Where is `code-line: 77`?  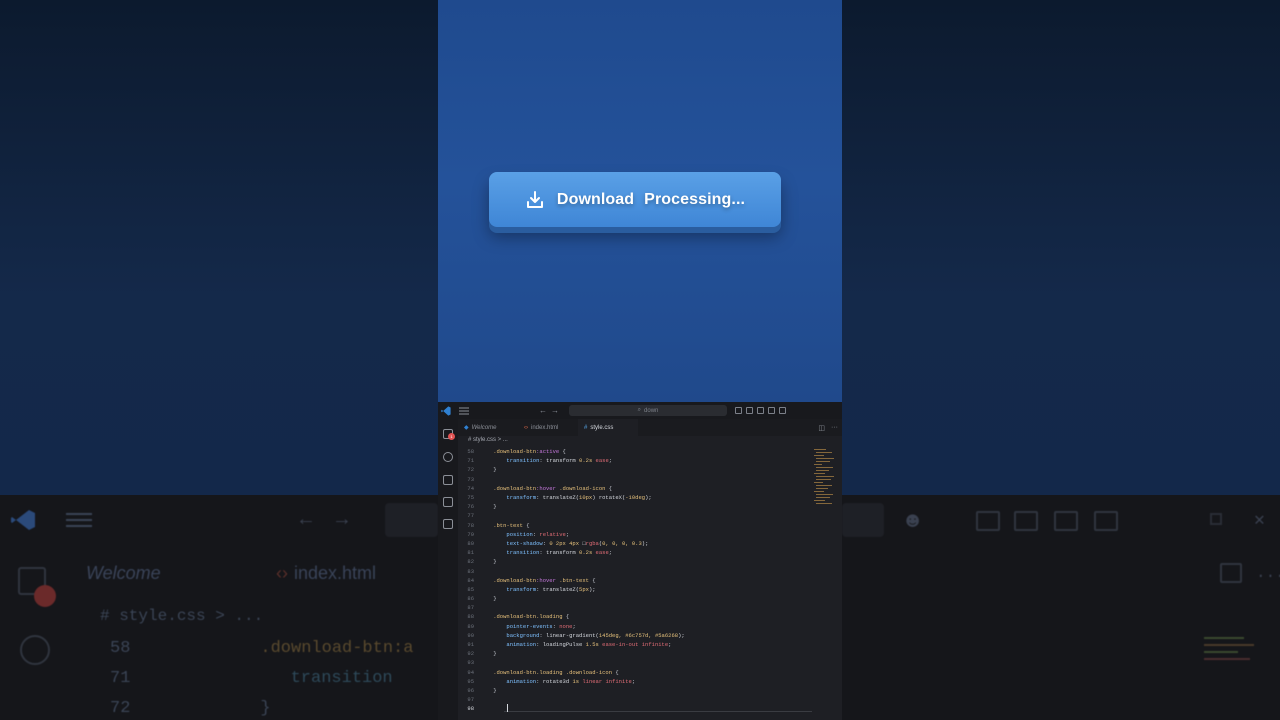 code-line: 77 is located at coordinates (645, 515).